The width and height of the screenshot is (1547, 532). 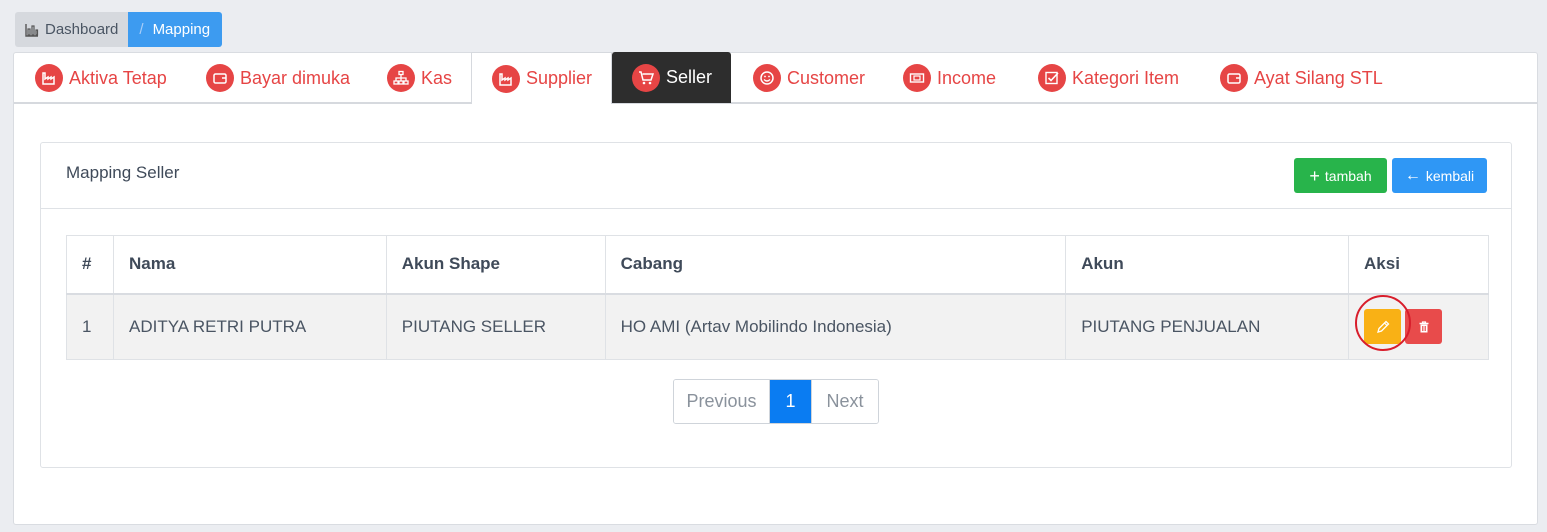 I want to click on edit-button, so click(x=1383, y=327).